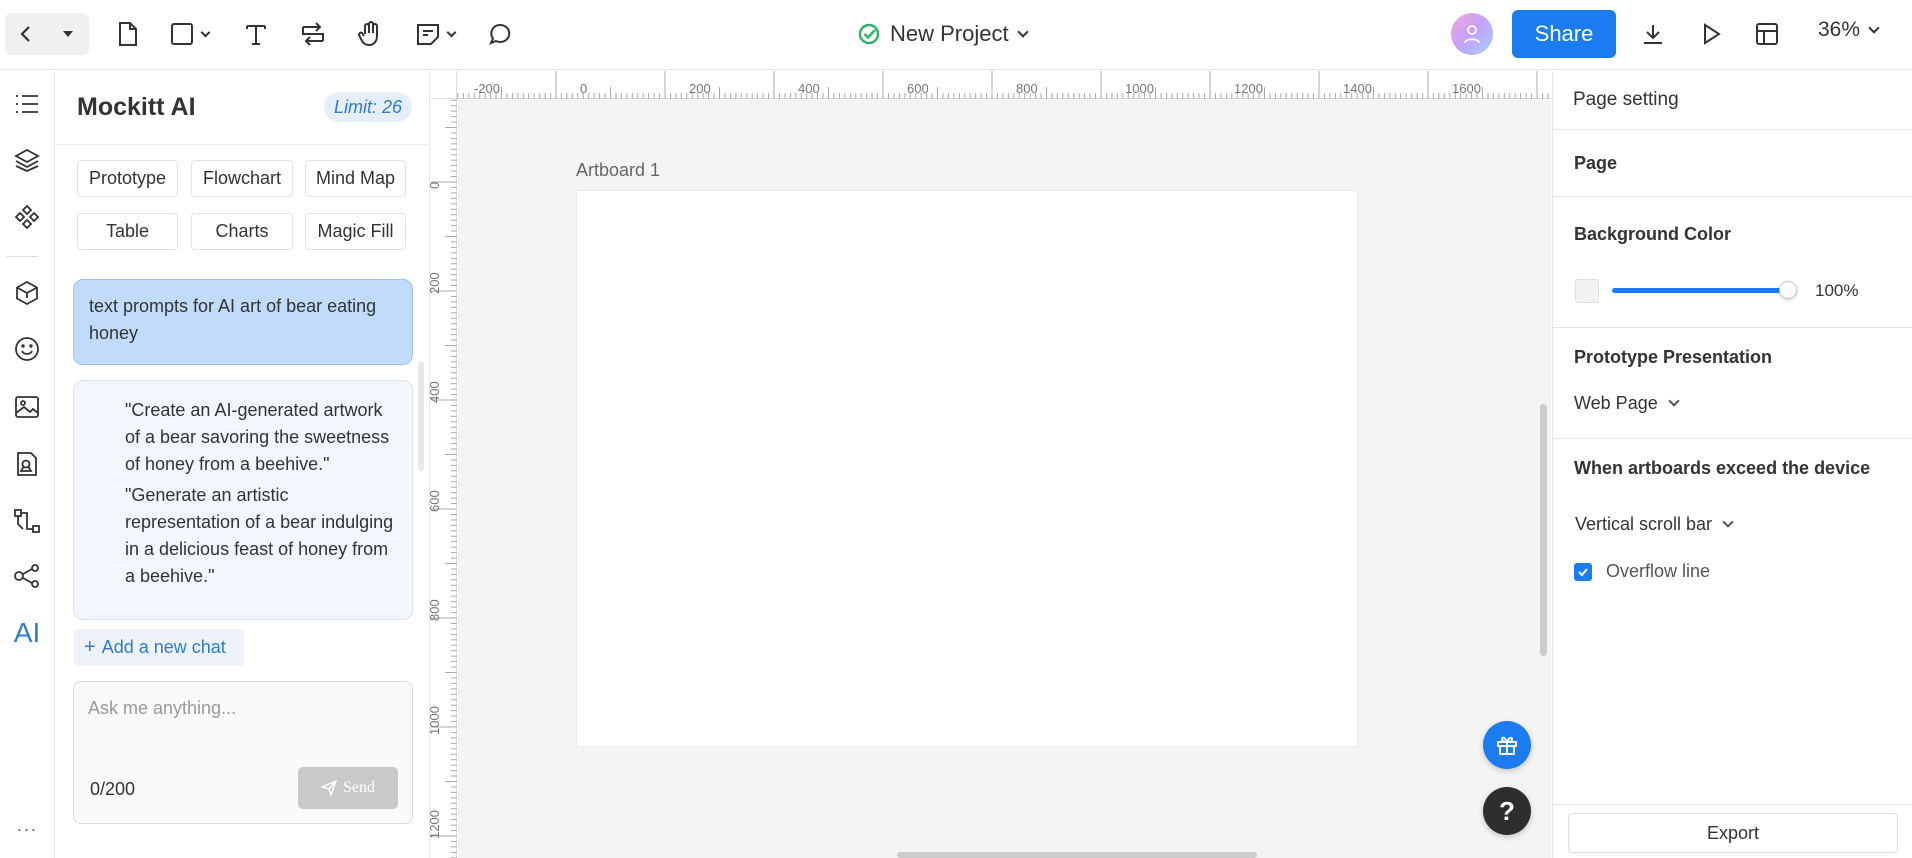 This screenshot has height=858, width=1912. Describe the element at coordinates (1626, 99) in the screenshot. I see `page-setting-header: Page setting` at that location.